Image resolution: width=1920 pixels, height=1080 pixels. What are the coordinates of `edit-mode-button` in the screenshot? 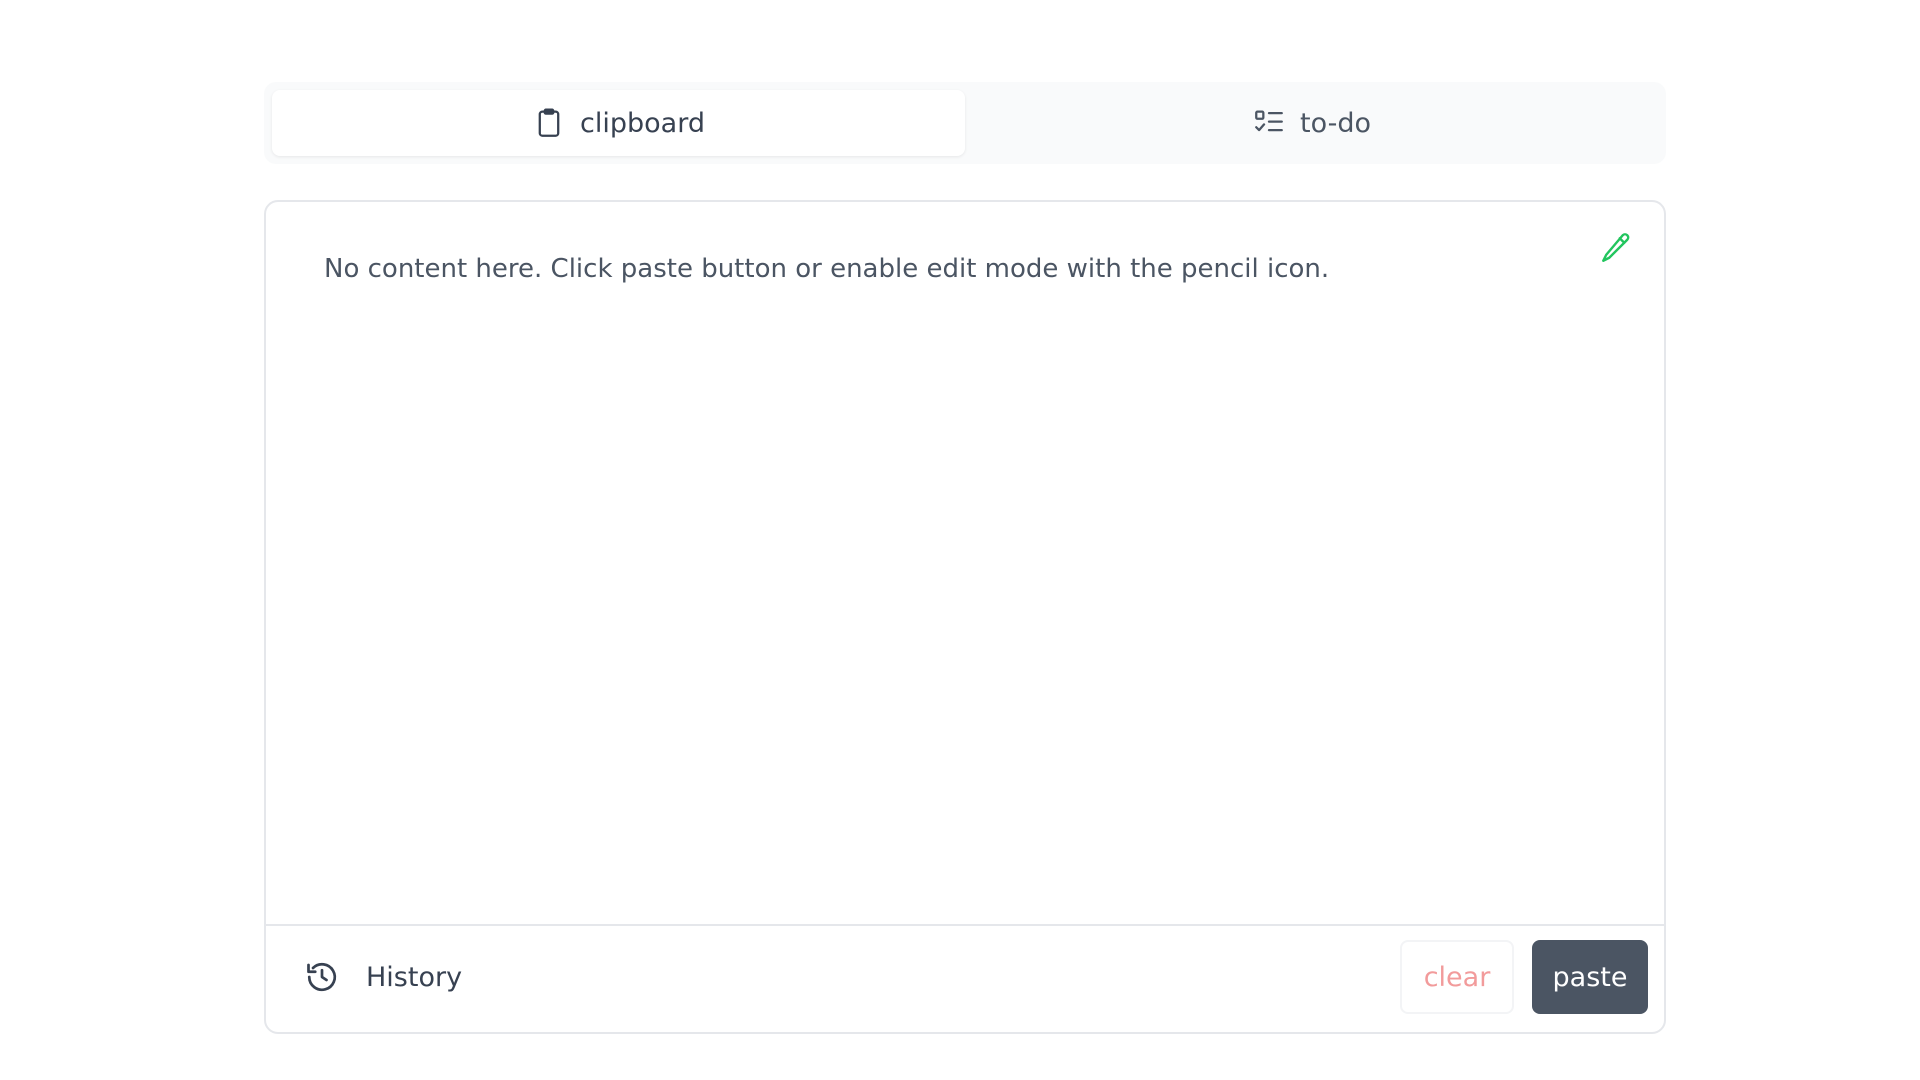 It's located at (1616, 248).